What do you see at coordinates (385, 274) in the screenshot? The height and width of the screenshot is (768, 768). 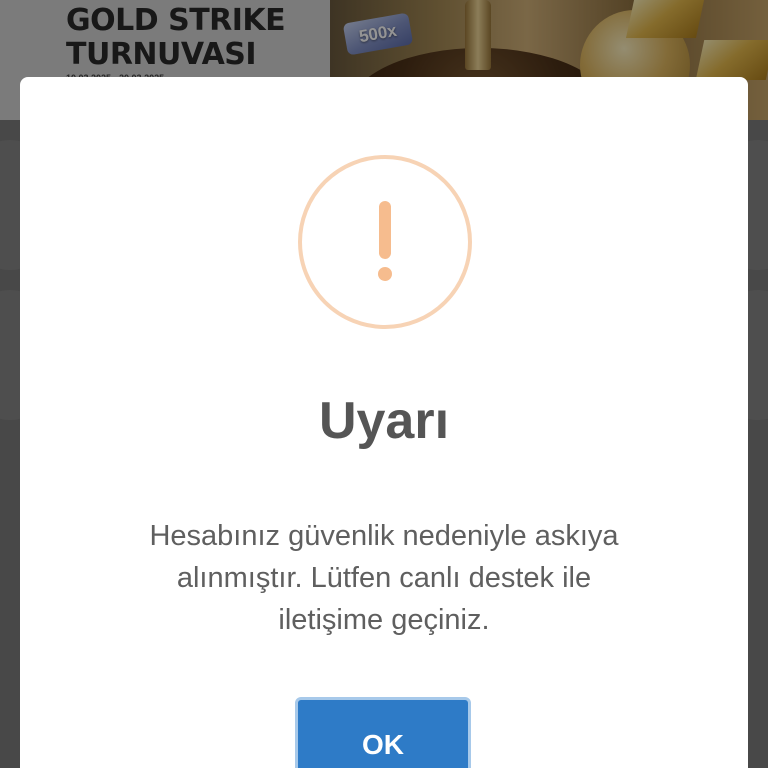 I see `exclamation-dot` at bounding box center [385, 274].